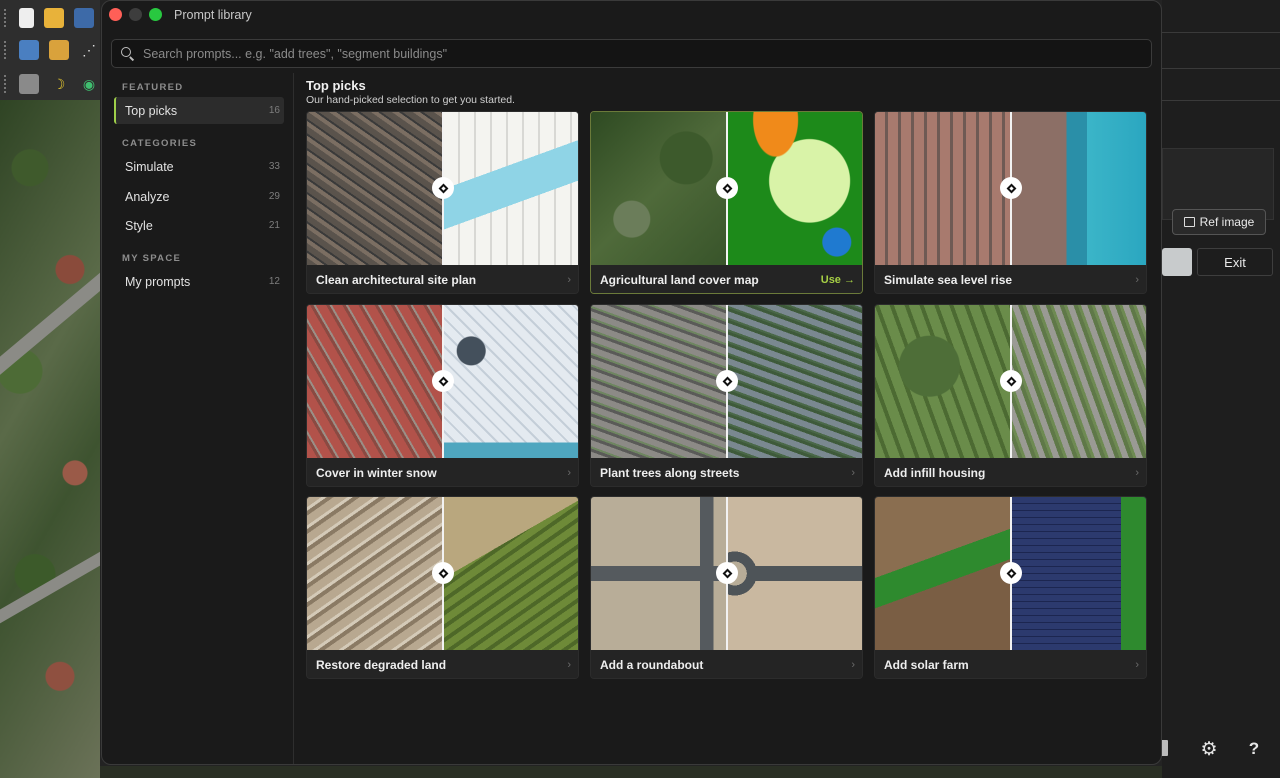 This screenshot has width=1280, height=778. I want to click on right-panel, so click(1221, 389).